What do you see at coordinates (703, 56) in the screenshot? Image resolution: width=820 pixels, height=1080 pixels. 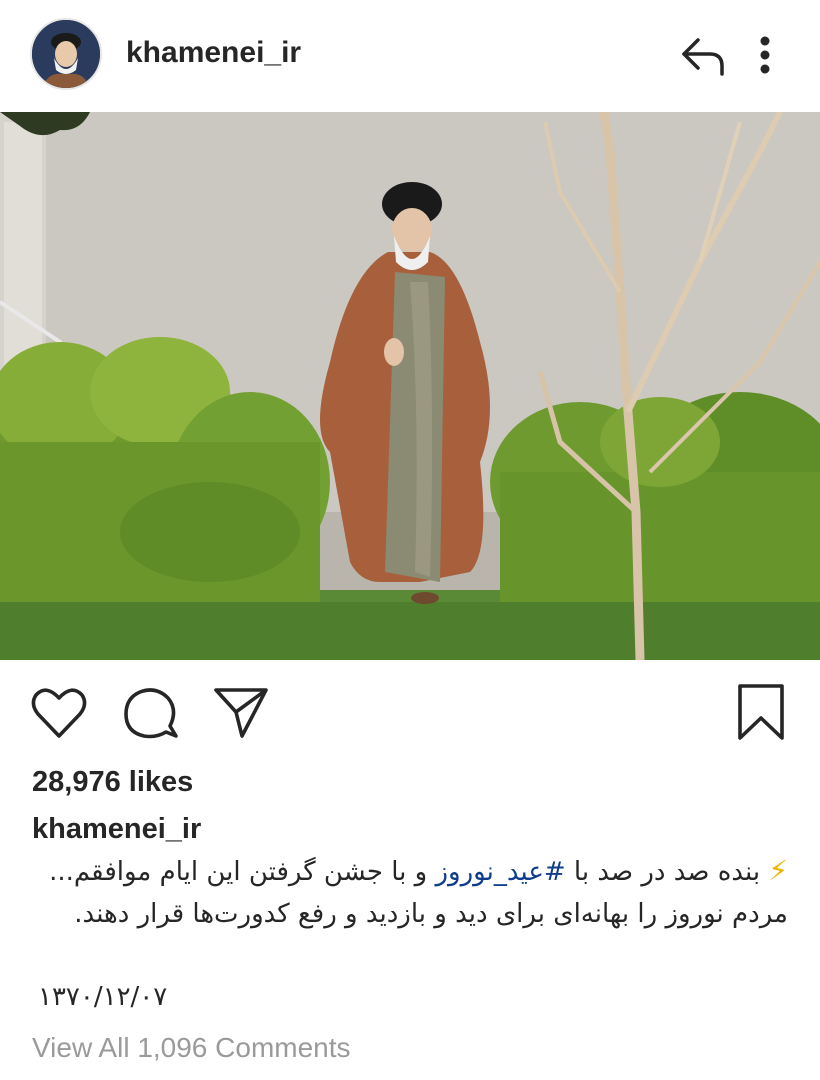 I see `share-arrow-icon` at bounding box center [703, 56].